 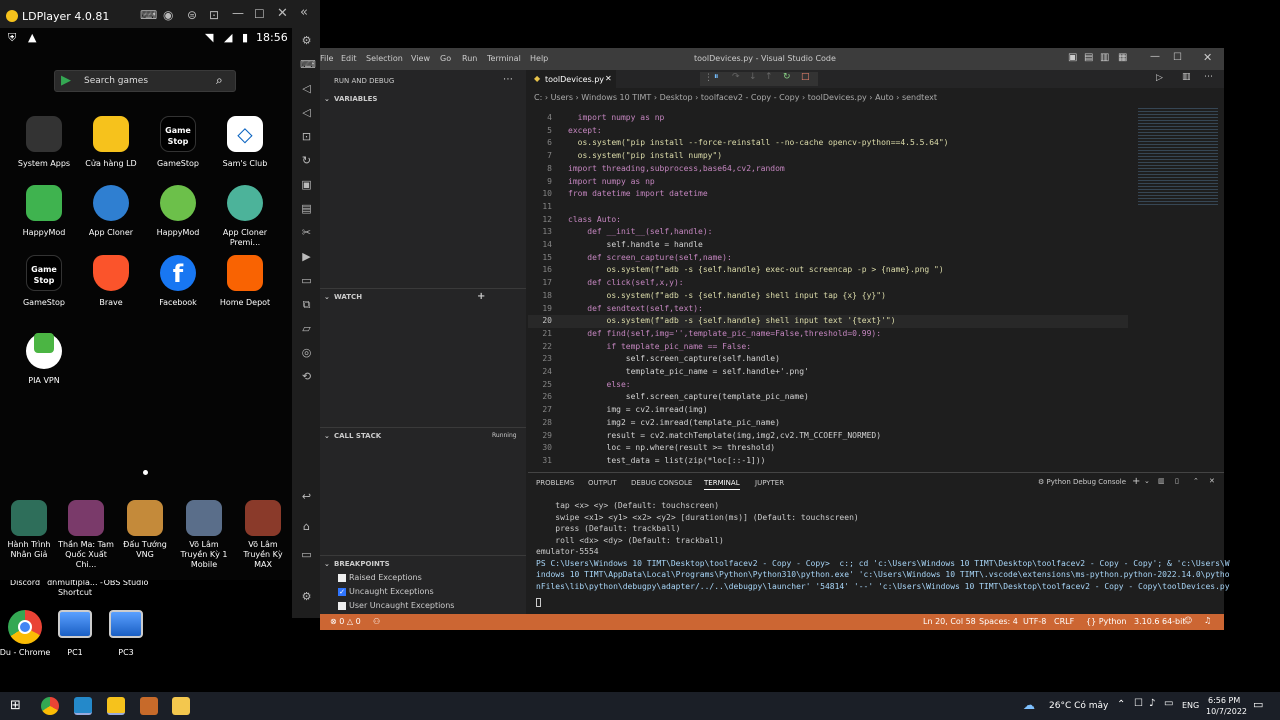 I want to click on game-vo-lam-max: Võ Lâm Truyền Kỳ MAX, so click(x=263, y=535).